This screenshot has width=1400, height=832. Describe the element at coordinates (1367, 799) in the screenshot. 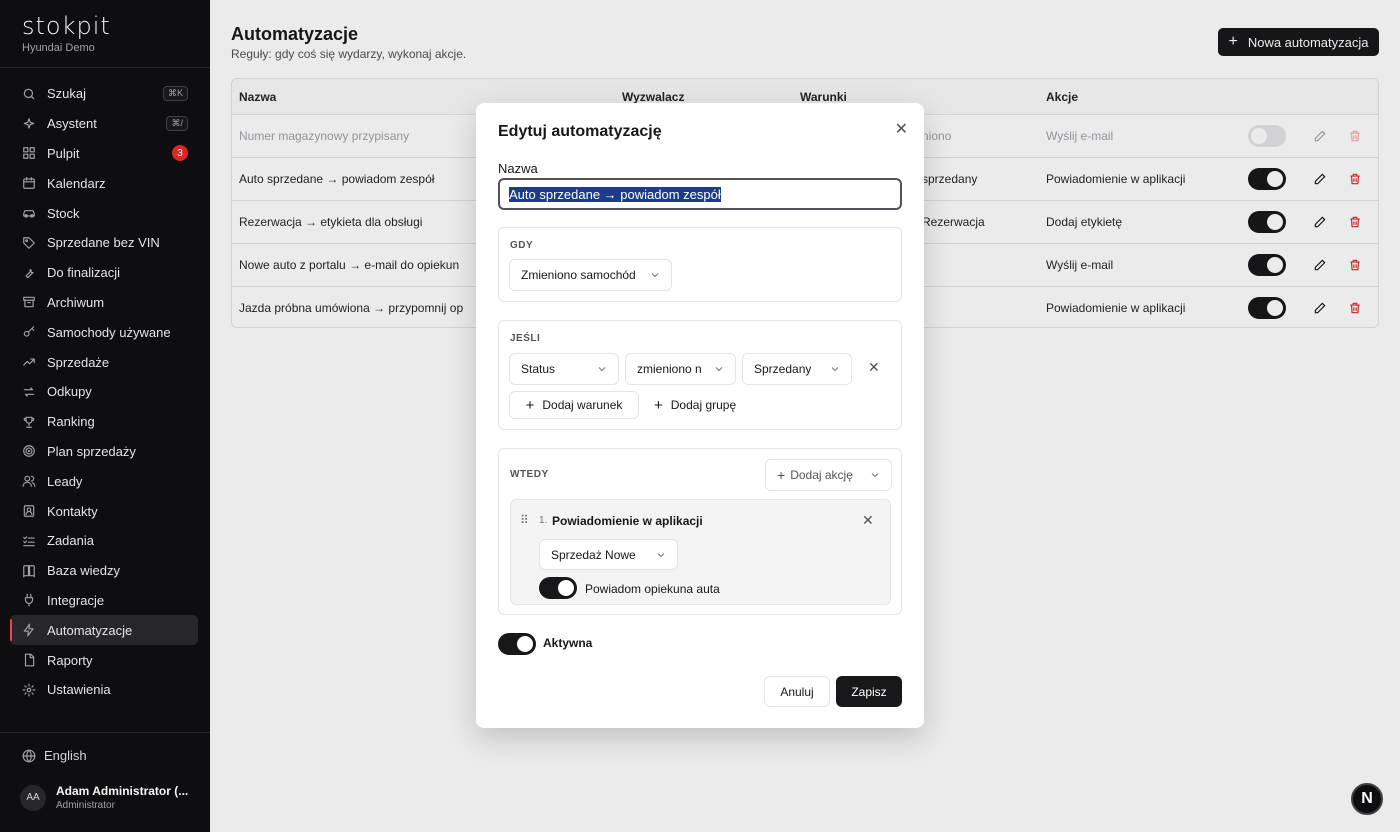

I see `dev-tools-button: N` at that location.